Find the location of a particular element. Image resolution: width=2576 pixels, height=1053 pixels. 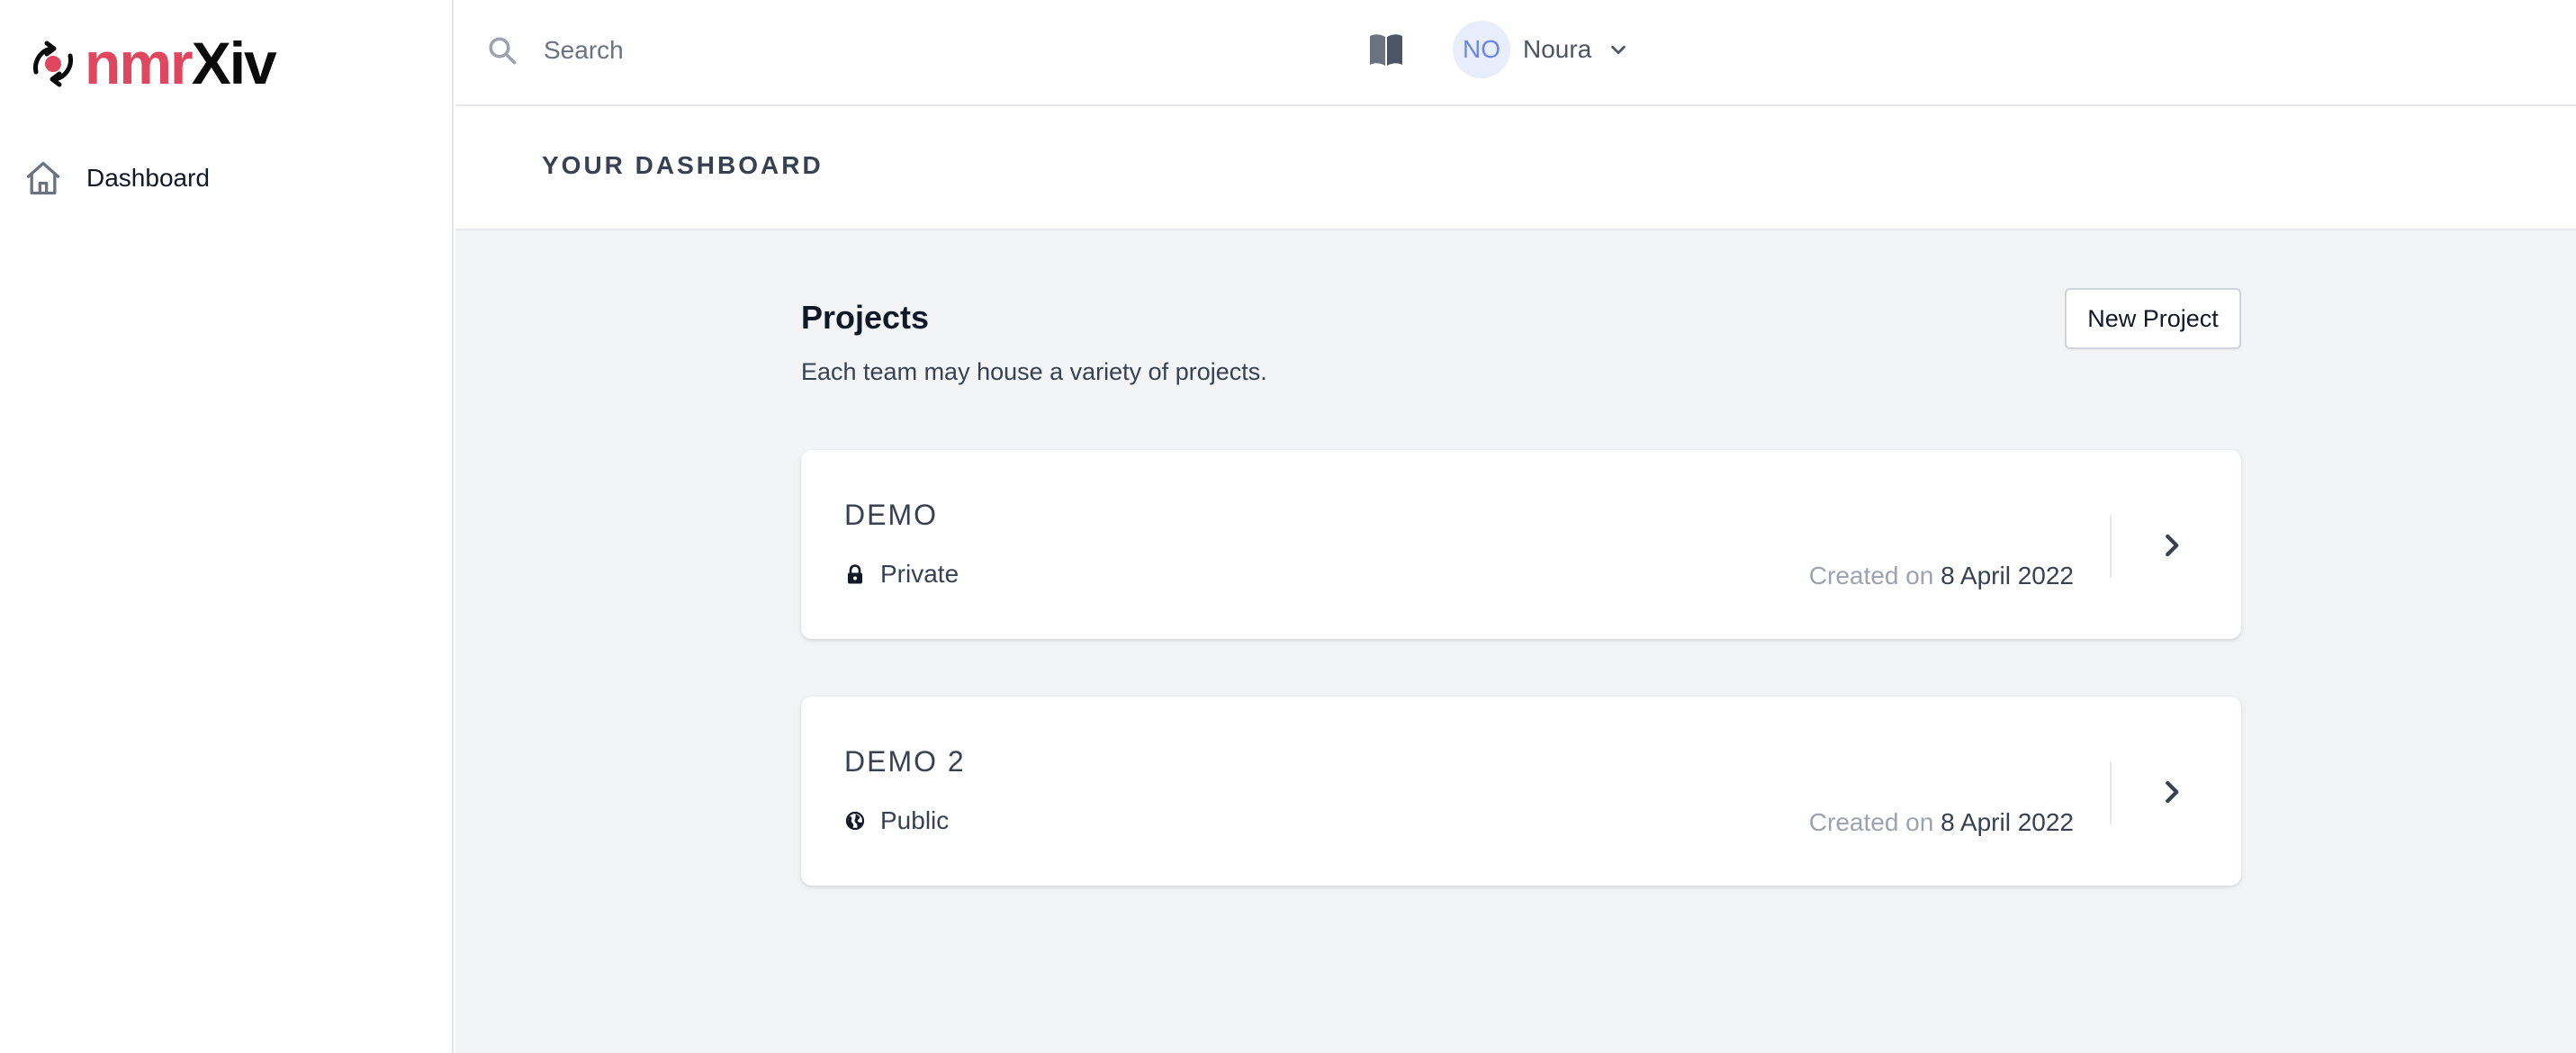

sidebar-item-dashboard: Dashboard is located at coordinates (224, 178).